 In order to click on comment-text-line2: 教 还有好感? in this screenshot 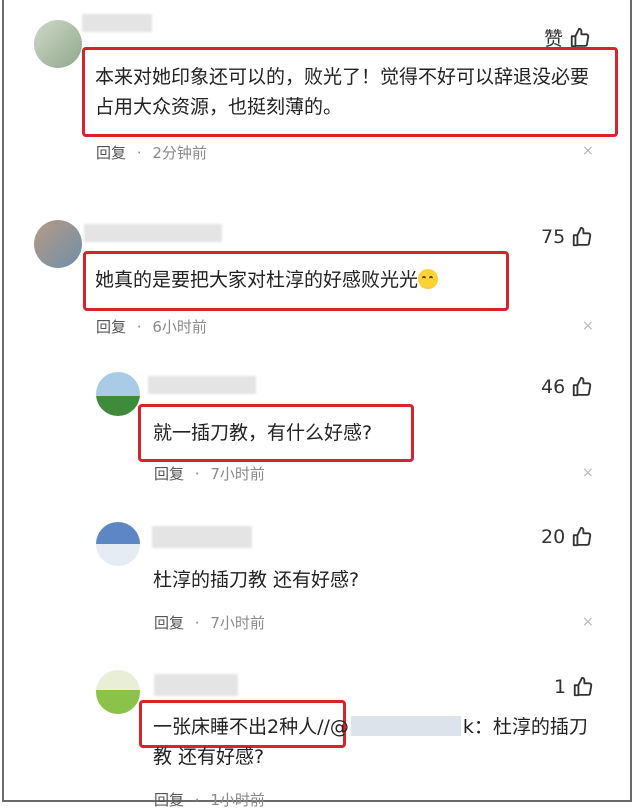, I will do `click(209, 757)`.